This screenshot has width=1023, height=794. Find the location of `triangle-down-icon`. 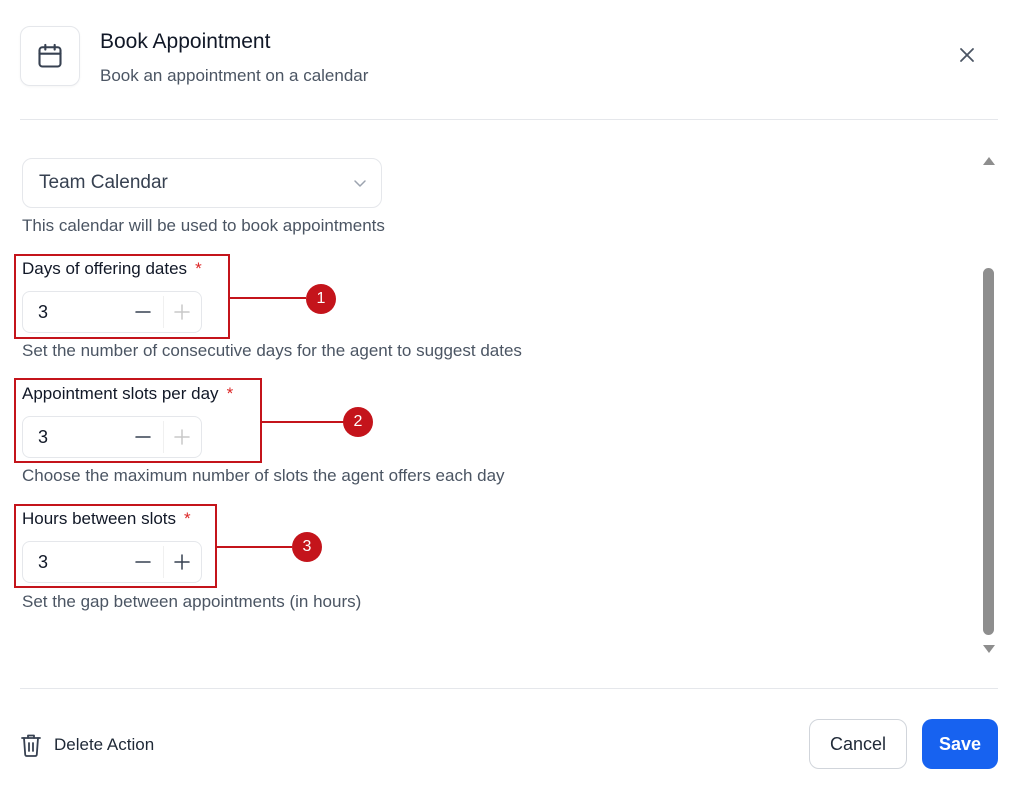

triangle-down-icon is located at coordinates (989, 649).